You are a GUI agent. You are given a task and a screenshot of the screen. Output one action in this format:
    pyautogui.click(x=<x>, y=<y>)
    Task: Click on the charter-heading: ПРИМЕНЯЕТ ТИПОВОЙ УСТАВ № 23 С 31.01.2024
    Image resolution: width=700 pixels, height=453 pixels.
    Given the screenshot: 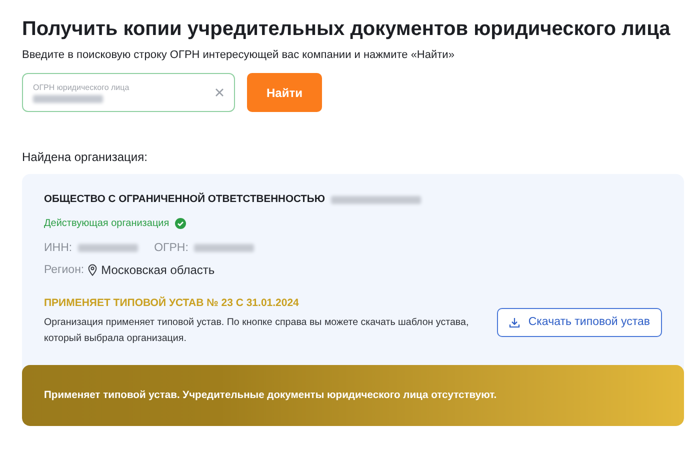 What is the action you would take?
    pyautogui.click(x=172, y=303)
    